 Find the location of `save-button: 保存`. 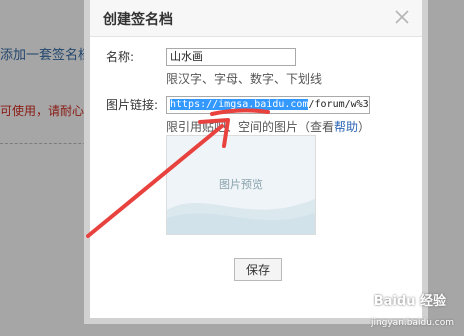

save-button: 保存 is located at coordinates (258, 269).